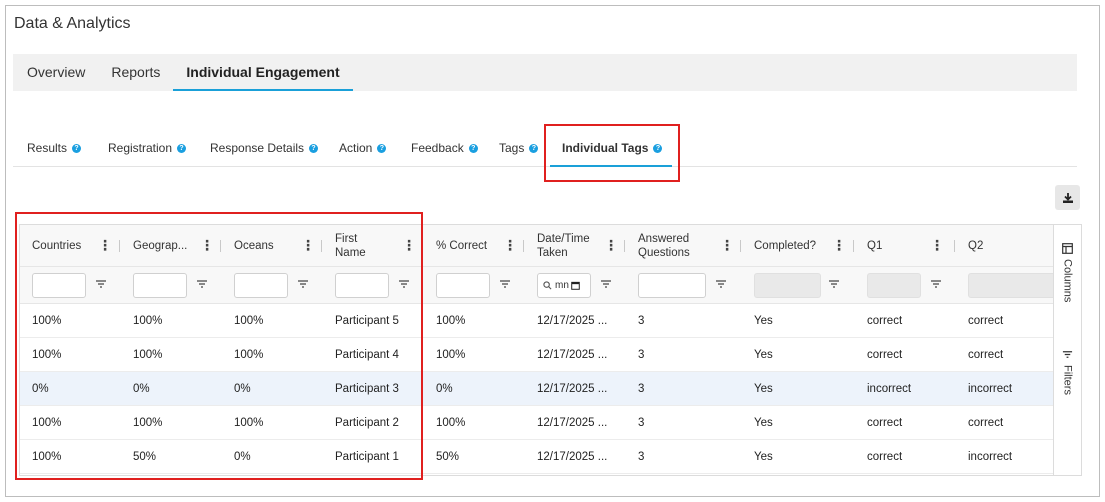 The width and height of the screenshot is (1105, 502). Describe the element at coordinates (672, 285) in the screenshot. I see `filter-input-answered-questions` at that location.